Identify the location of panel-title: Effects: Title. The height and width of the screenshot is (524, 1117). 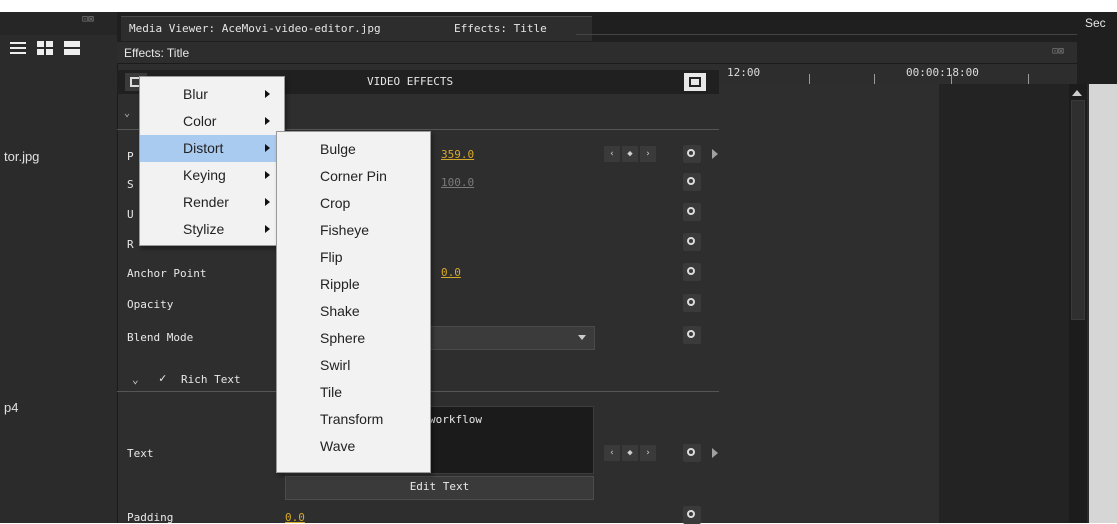
(157, 53).